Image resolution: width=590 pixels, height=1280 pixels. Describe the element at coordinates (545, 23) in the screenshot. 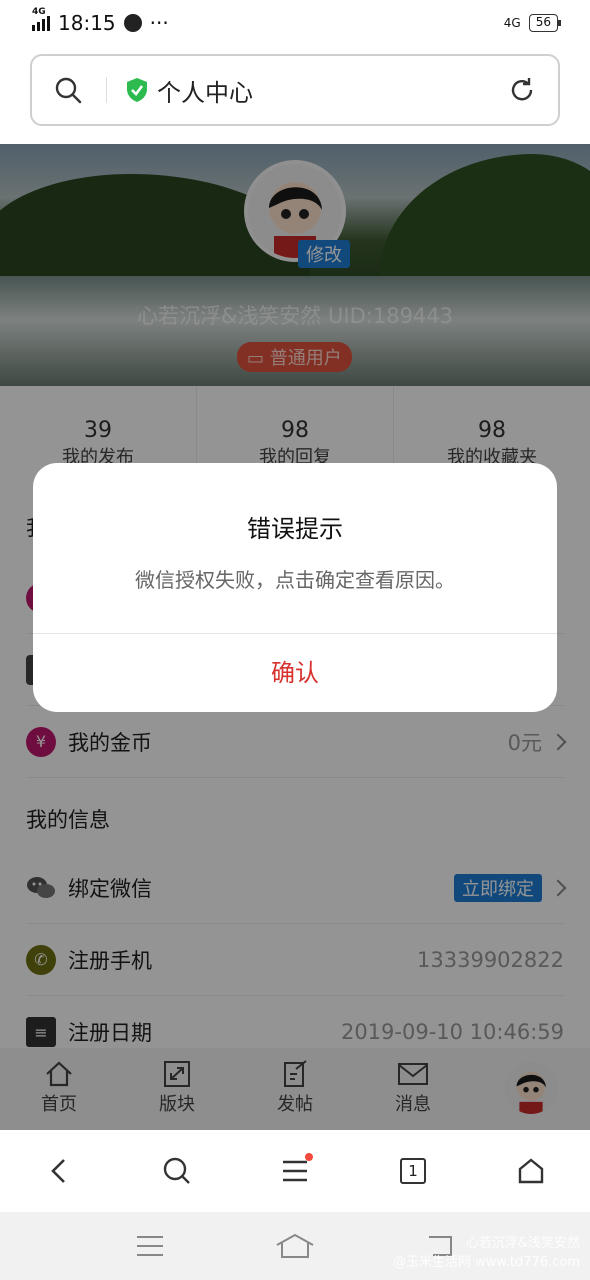

I see `battery-icon: 56` at that location.